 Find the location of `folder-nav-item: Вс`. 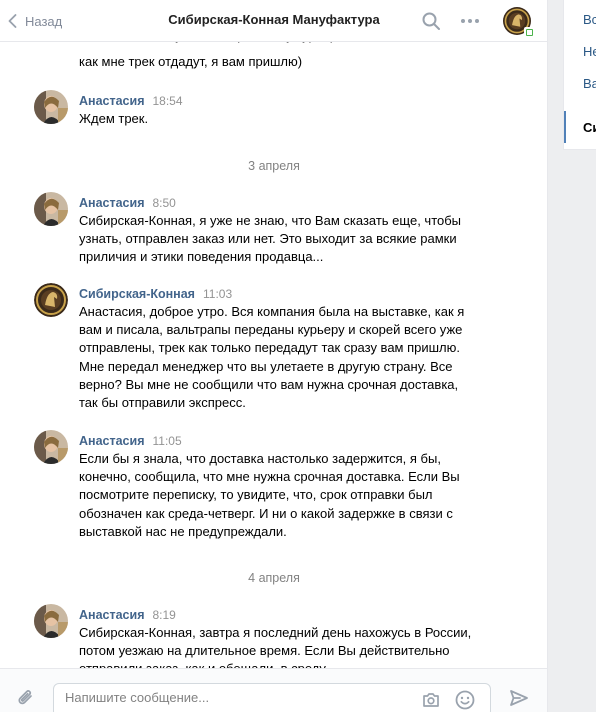

folder-nav-item: Вс is located at coordinates (589, 19).